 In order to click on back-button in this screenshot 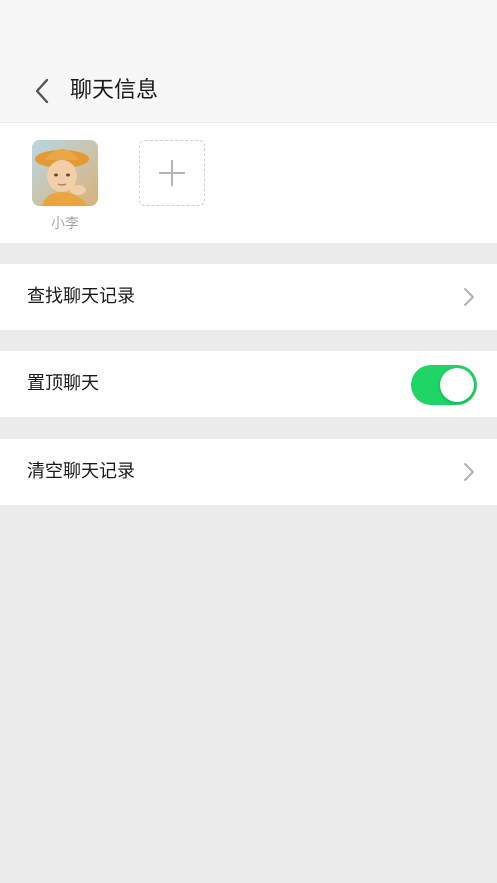, I will do `click(42, 91)`.